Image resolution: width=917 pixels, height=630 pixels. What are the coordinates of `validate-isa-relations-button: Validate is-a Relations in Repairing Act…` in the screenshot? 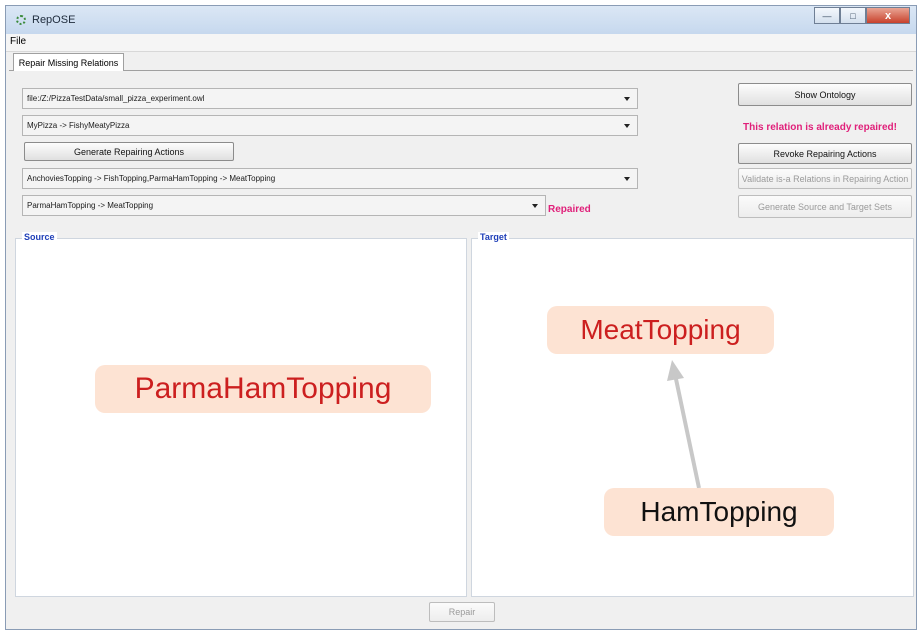 It's located at (825, 178).